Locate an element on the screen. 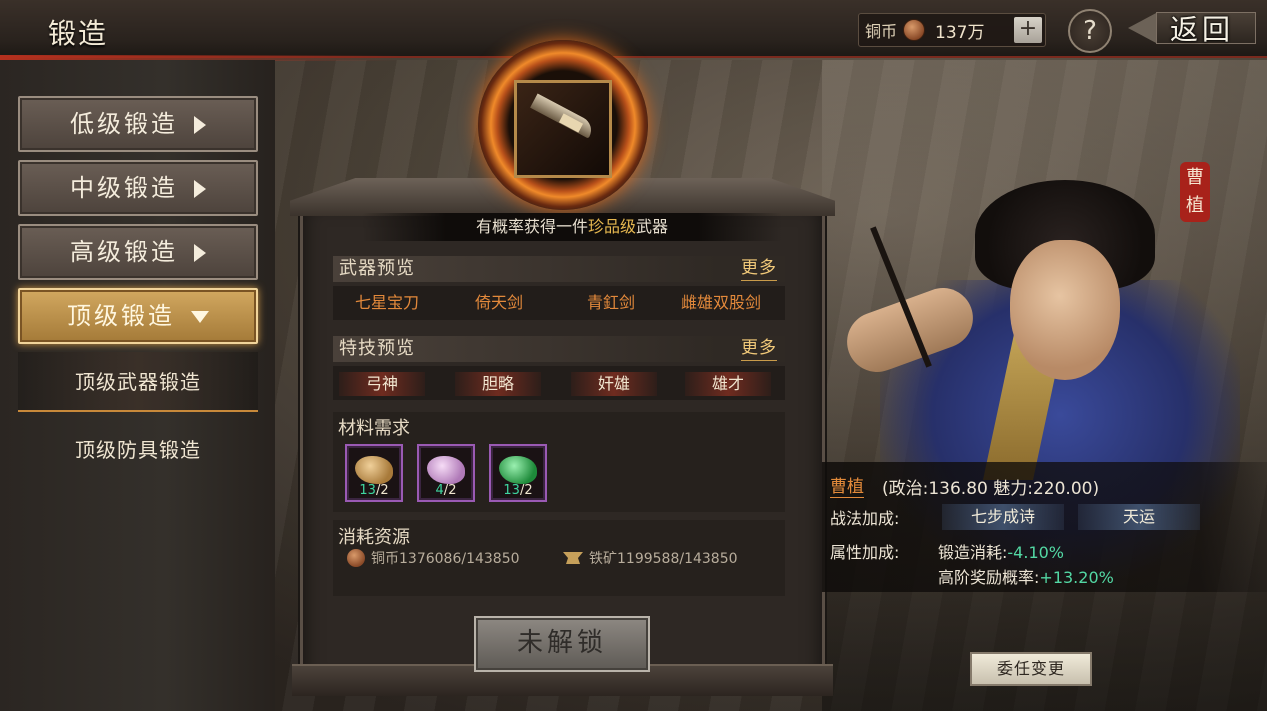 This screenshot has width=1267, height=711. weapons-row: 七星宝刀 倚天剑 青釭剑 雌雄双股剑 is located at coordinates (559, 303).